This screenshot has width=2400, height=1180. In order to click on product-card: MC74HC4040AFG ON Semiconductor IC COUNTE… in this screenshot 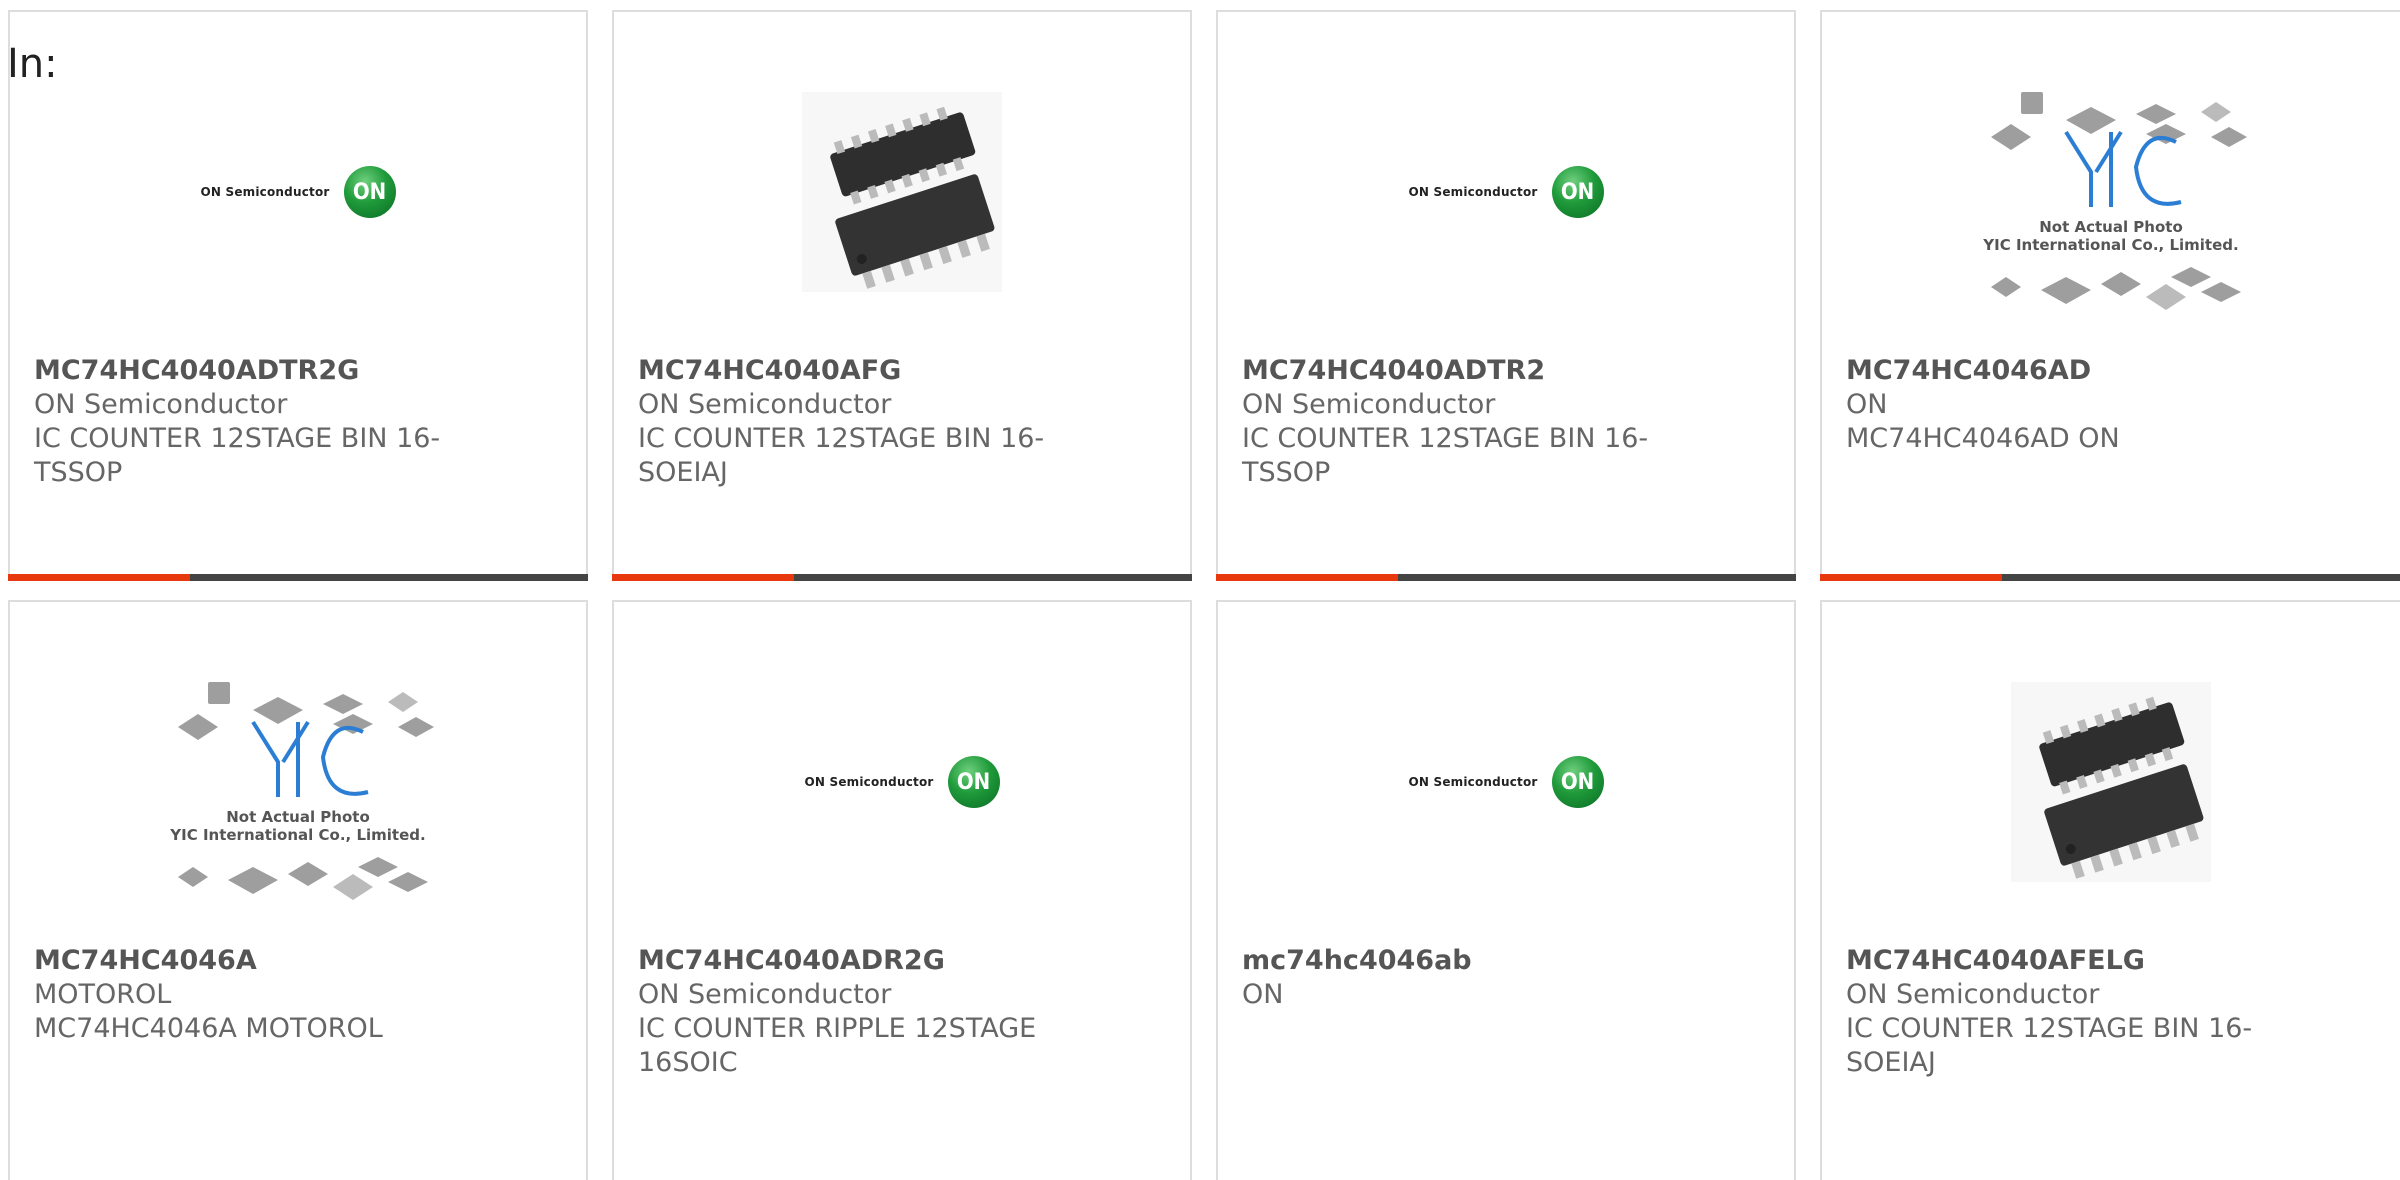, I will do `click(902, 295)`.